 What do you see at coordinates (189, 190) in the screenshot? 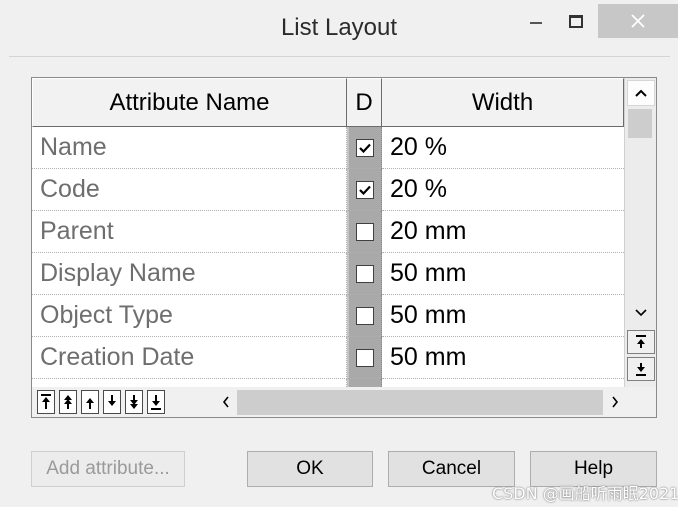
I see `attribute-name-cell: Code` at bounding box center [189, 190].